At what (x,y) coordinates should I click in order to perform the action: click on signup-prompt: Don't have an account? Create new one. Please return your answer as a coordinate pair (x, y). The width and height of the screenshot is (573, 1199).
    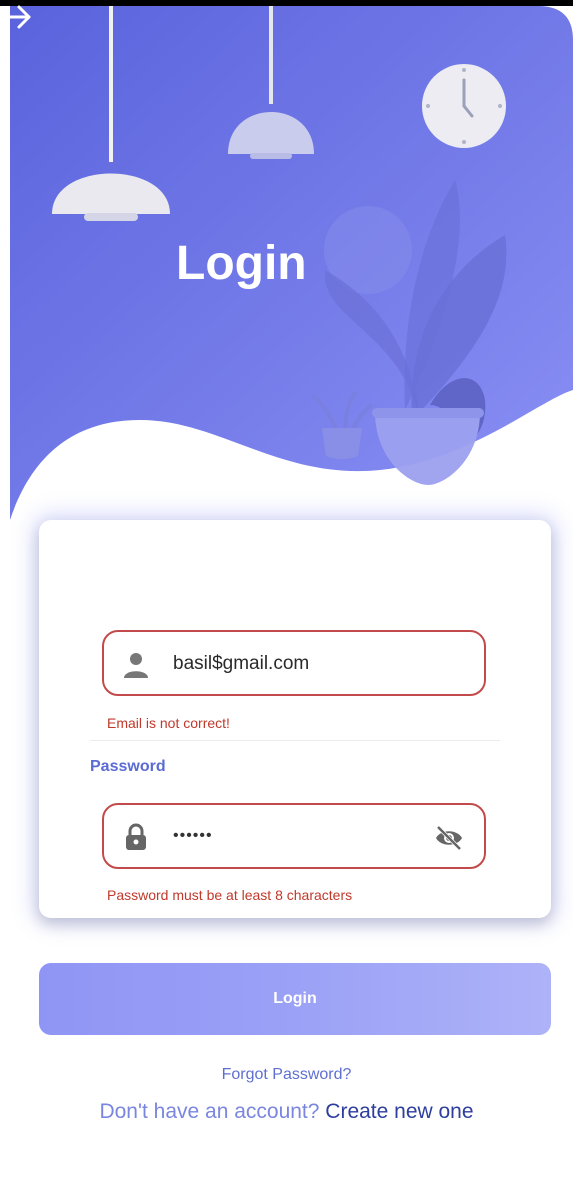
    Looking at the image, I should click on (286, 1112).